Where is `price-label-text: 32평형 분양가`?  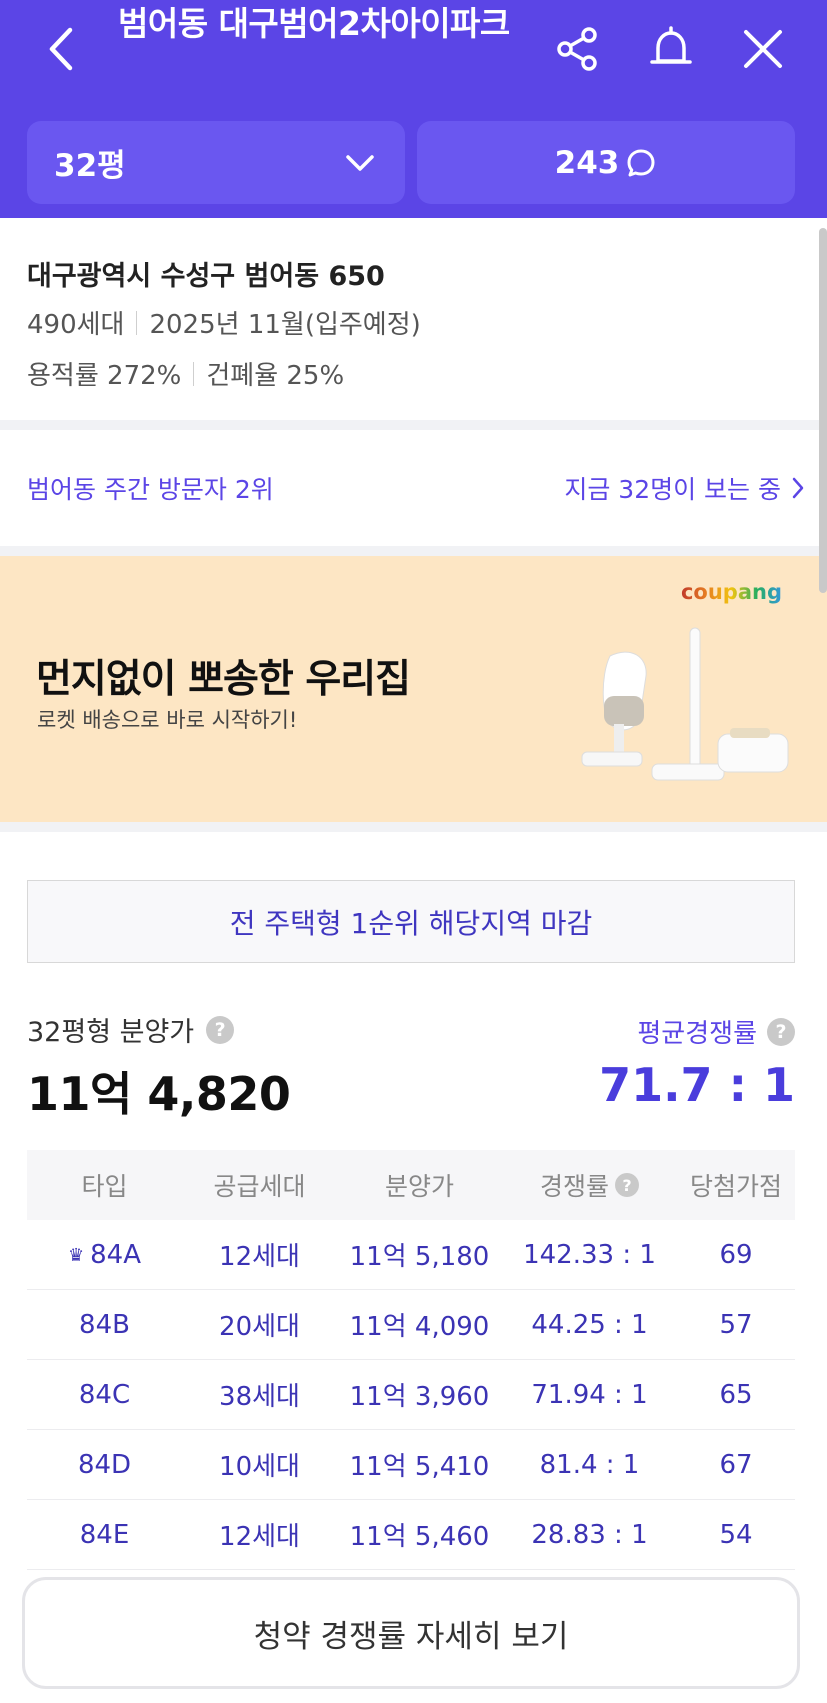
price-label-text: 32평형 분양가 is located at coordinates (111, 1032).